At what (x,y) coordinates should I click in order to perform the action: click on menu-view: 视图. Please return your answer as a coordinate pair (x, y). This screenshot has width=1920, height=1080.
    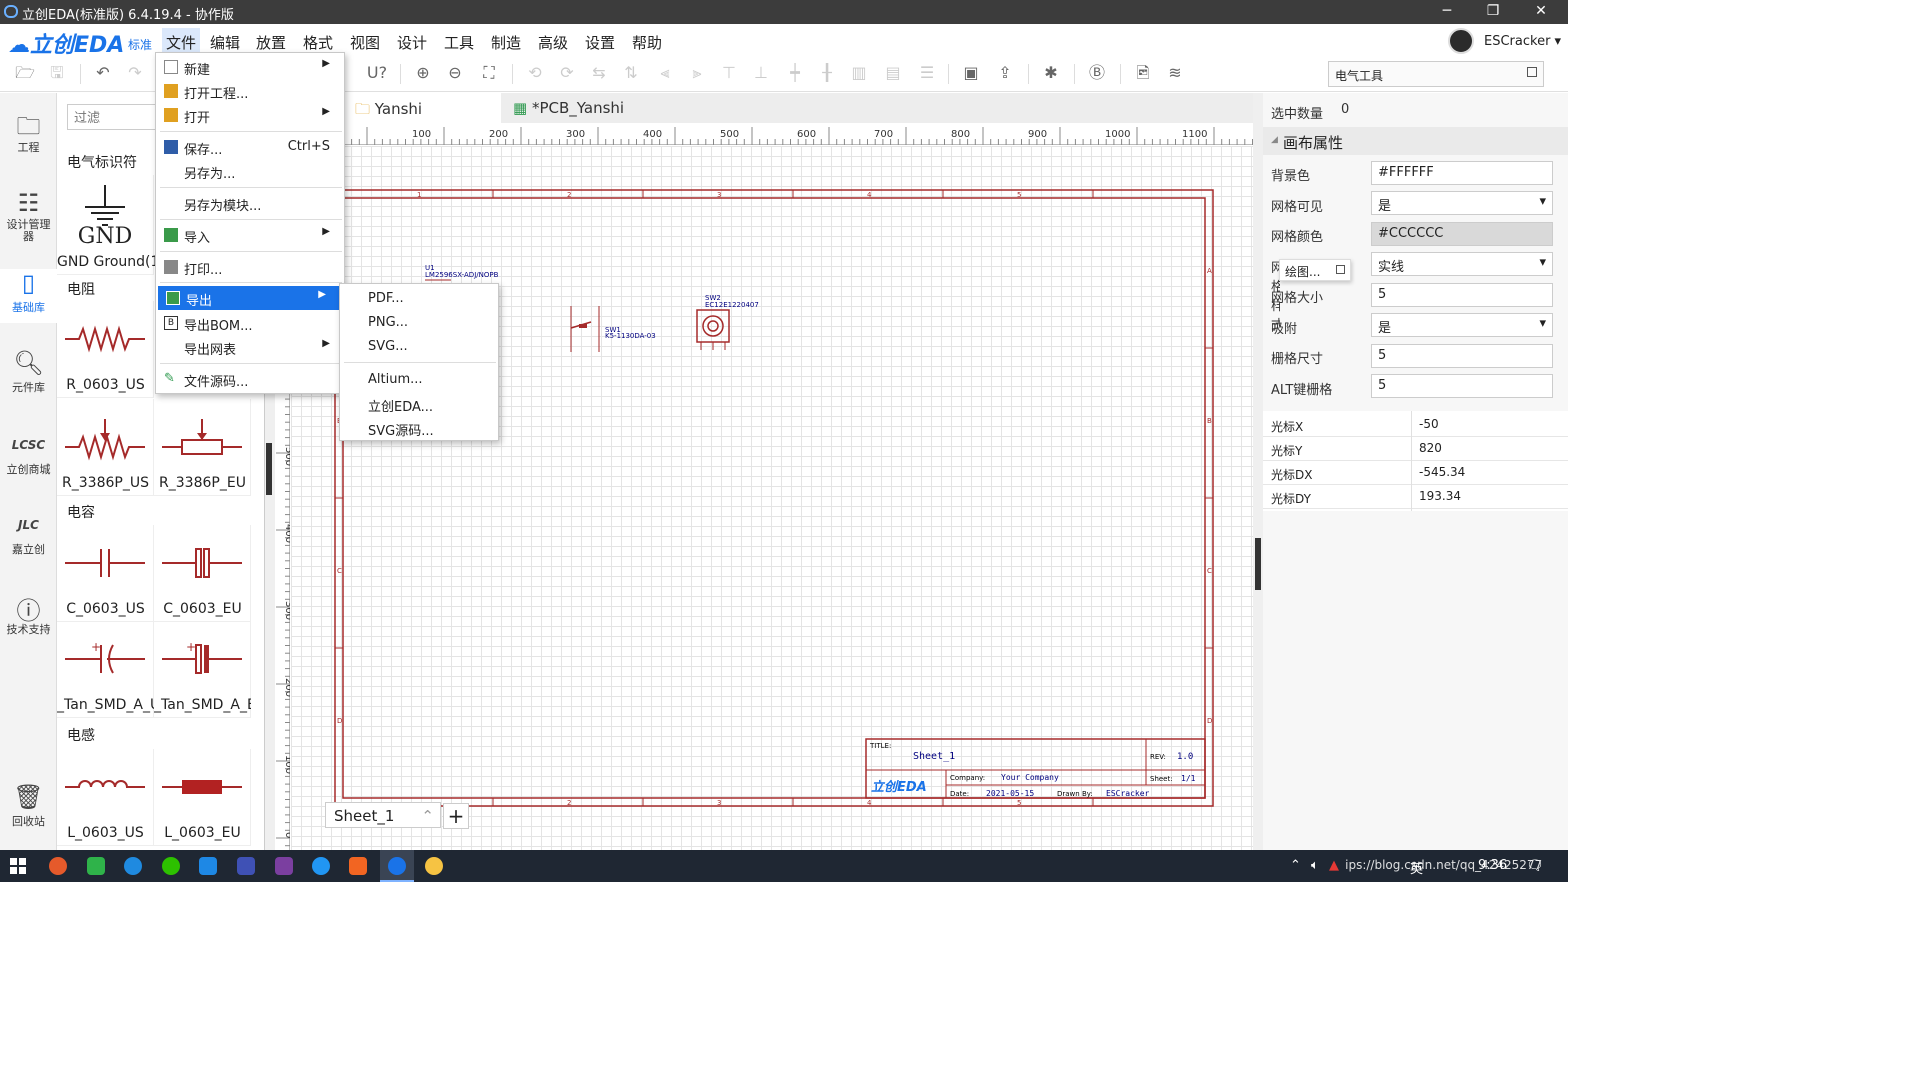
    Looking at the image, I should click on (365, 42).